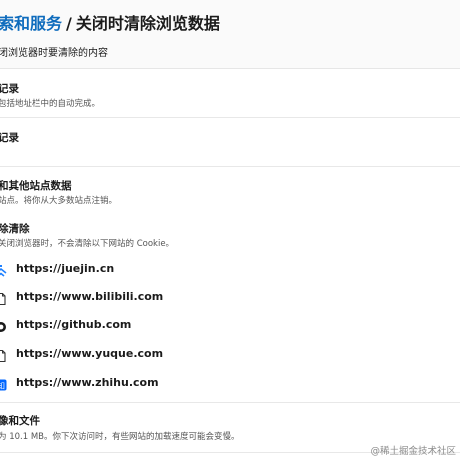 Image resolution: width=460 pixels, height=460 pixels. Describe the element at coordinates (230, 298) in the screenshot. I see `site-row: https://www.bilibili.com` at that location.